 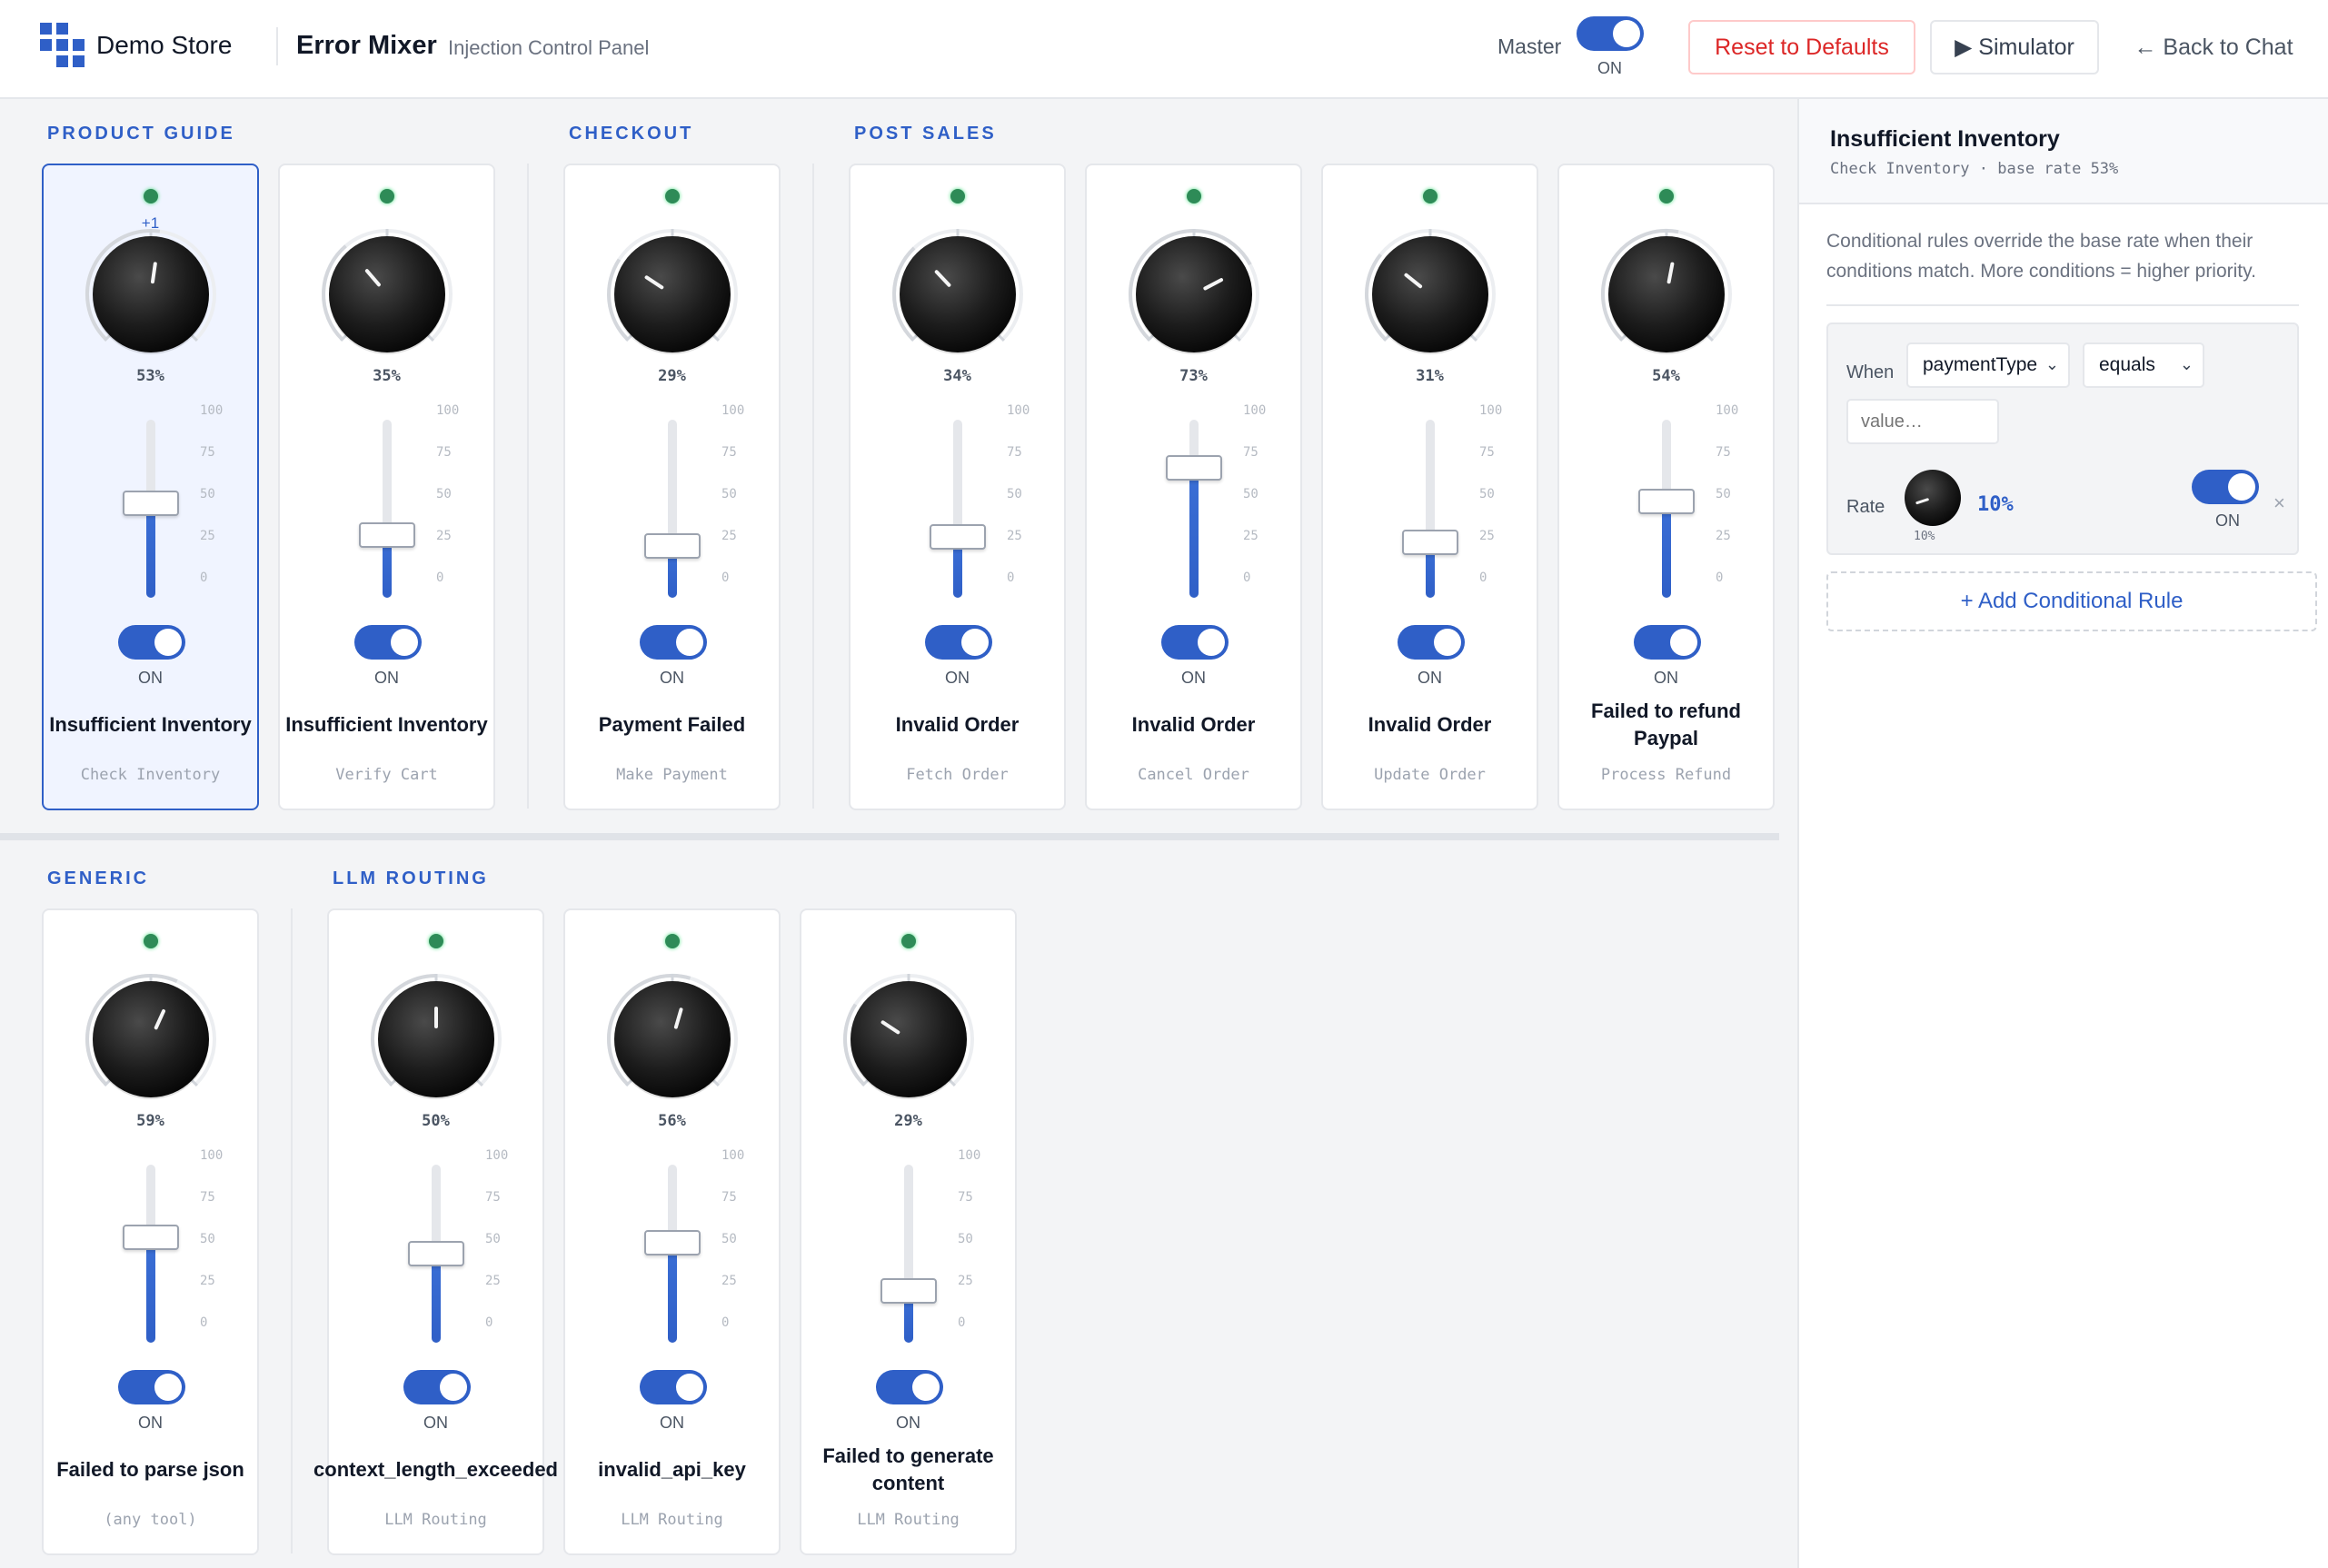 What do you see at coordinates (1945, 139) in the screenshot?
I see `rule-panel-title: Insufficient Inventory` at bounding box center [1945, 139].